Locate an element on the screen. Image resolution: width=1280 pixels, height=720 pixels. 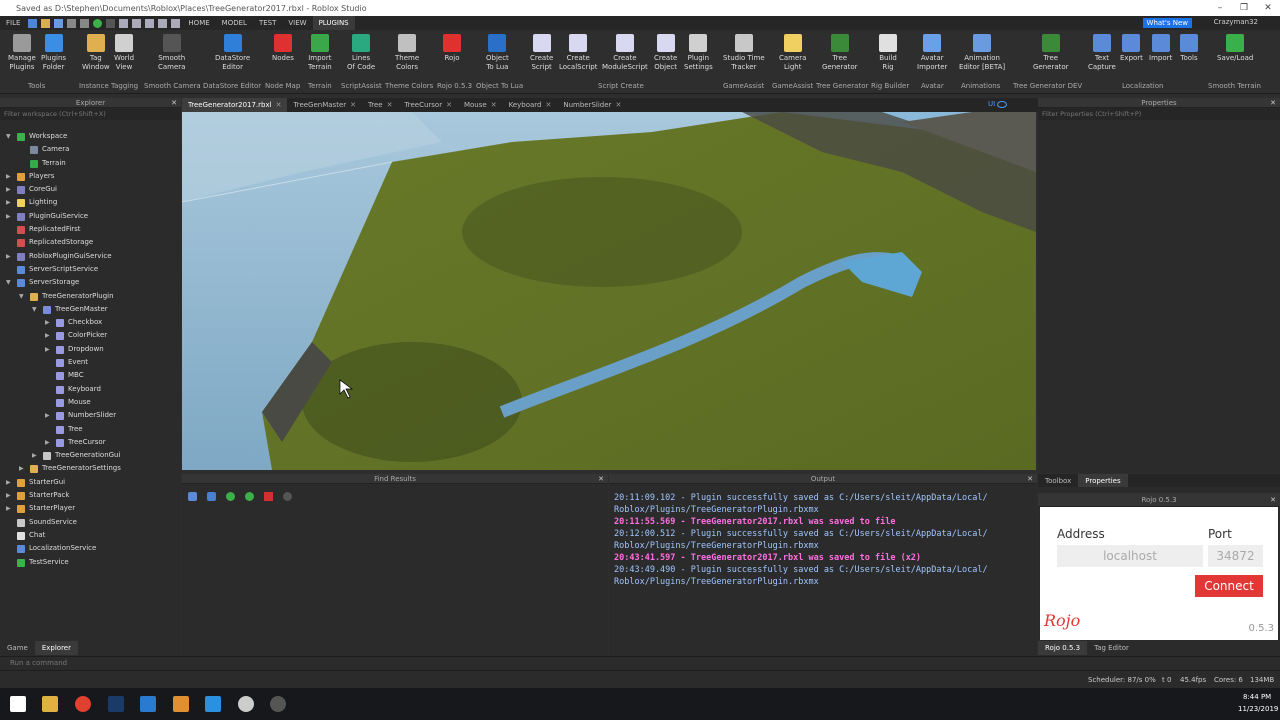
ribbon-button-export: Export is located at coordinates (1131, 48).